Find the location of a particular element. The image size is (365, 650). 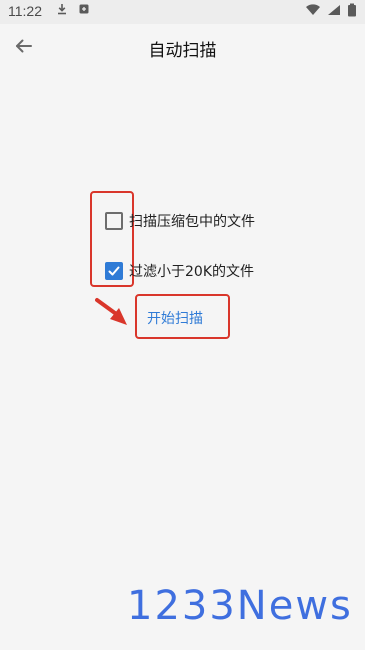

check-icon is located at coordinates (114, 271).